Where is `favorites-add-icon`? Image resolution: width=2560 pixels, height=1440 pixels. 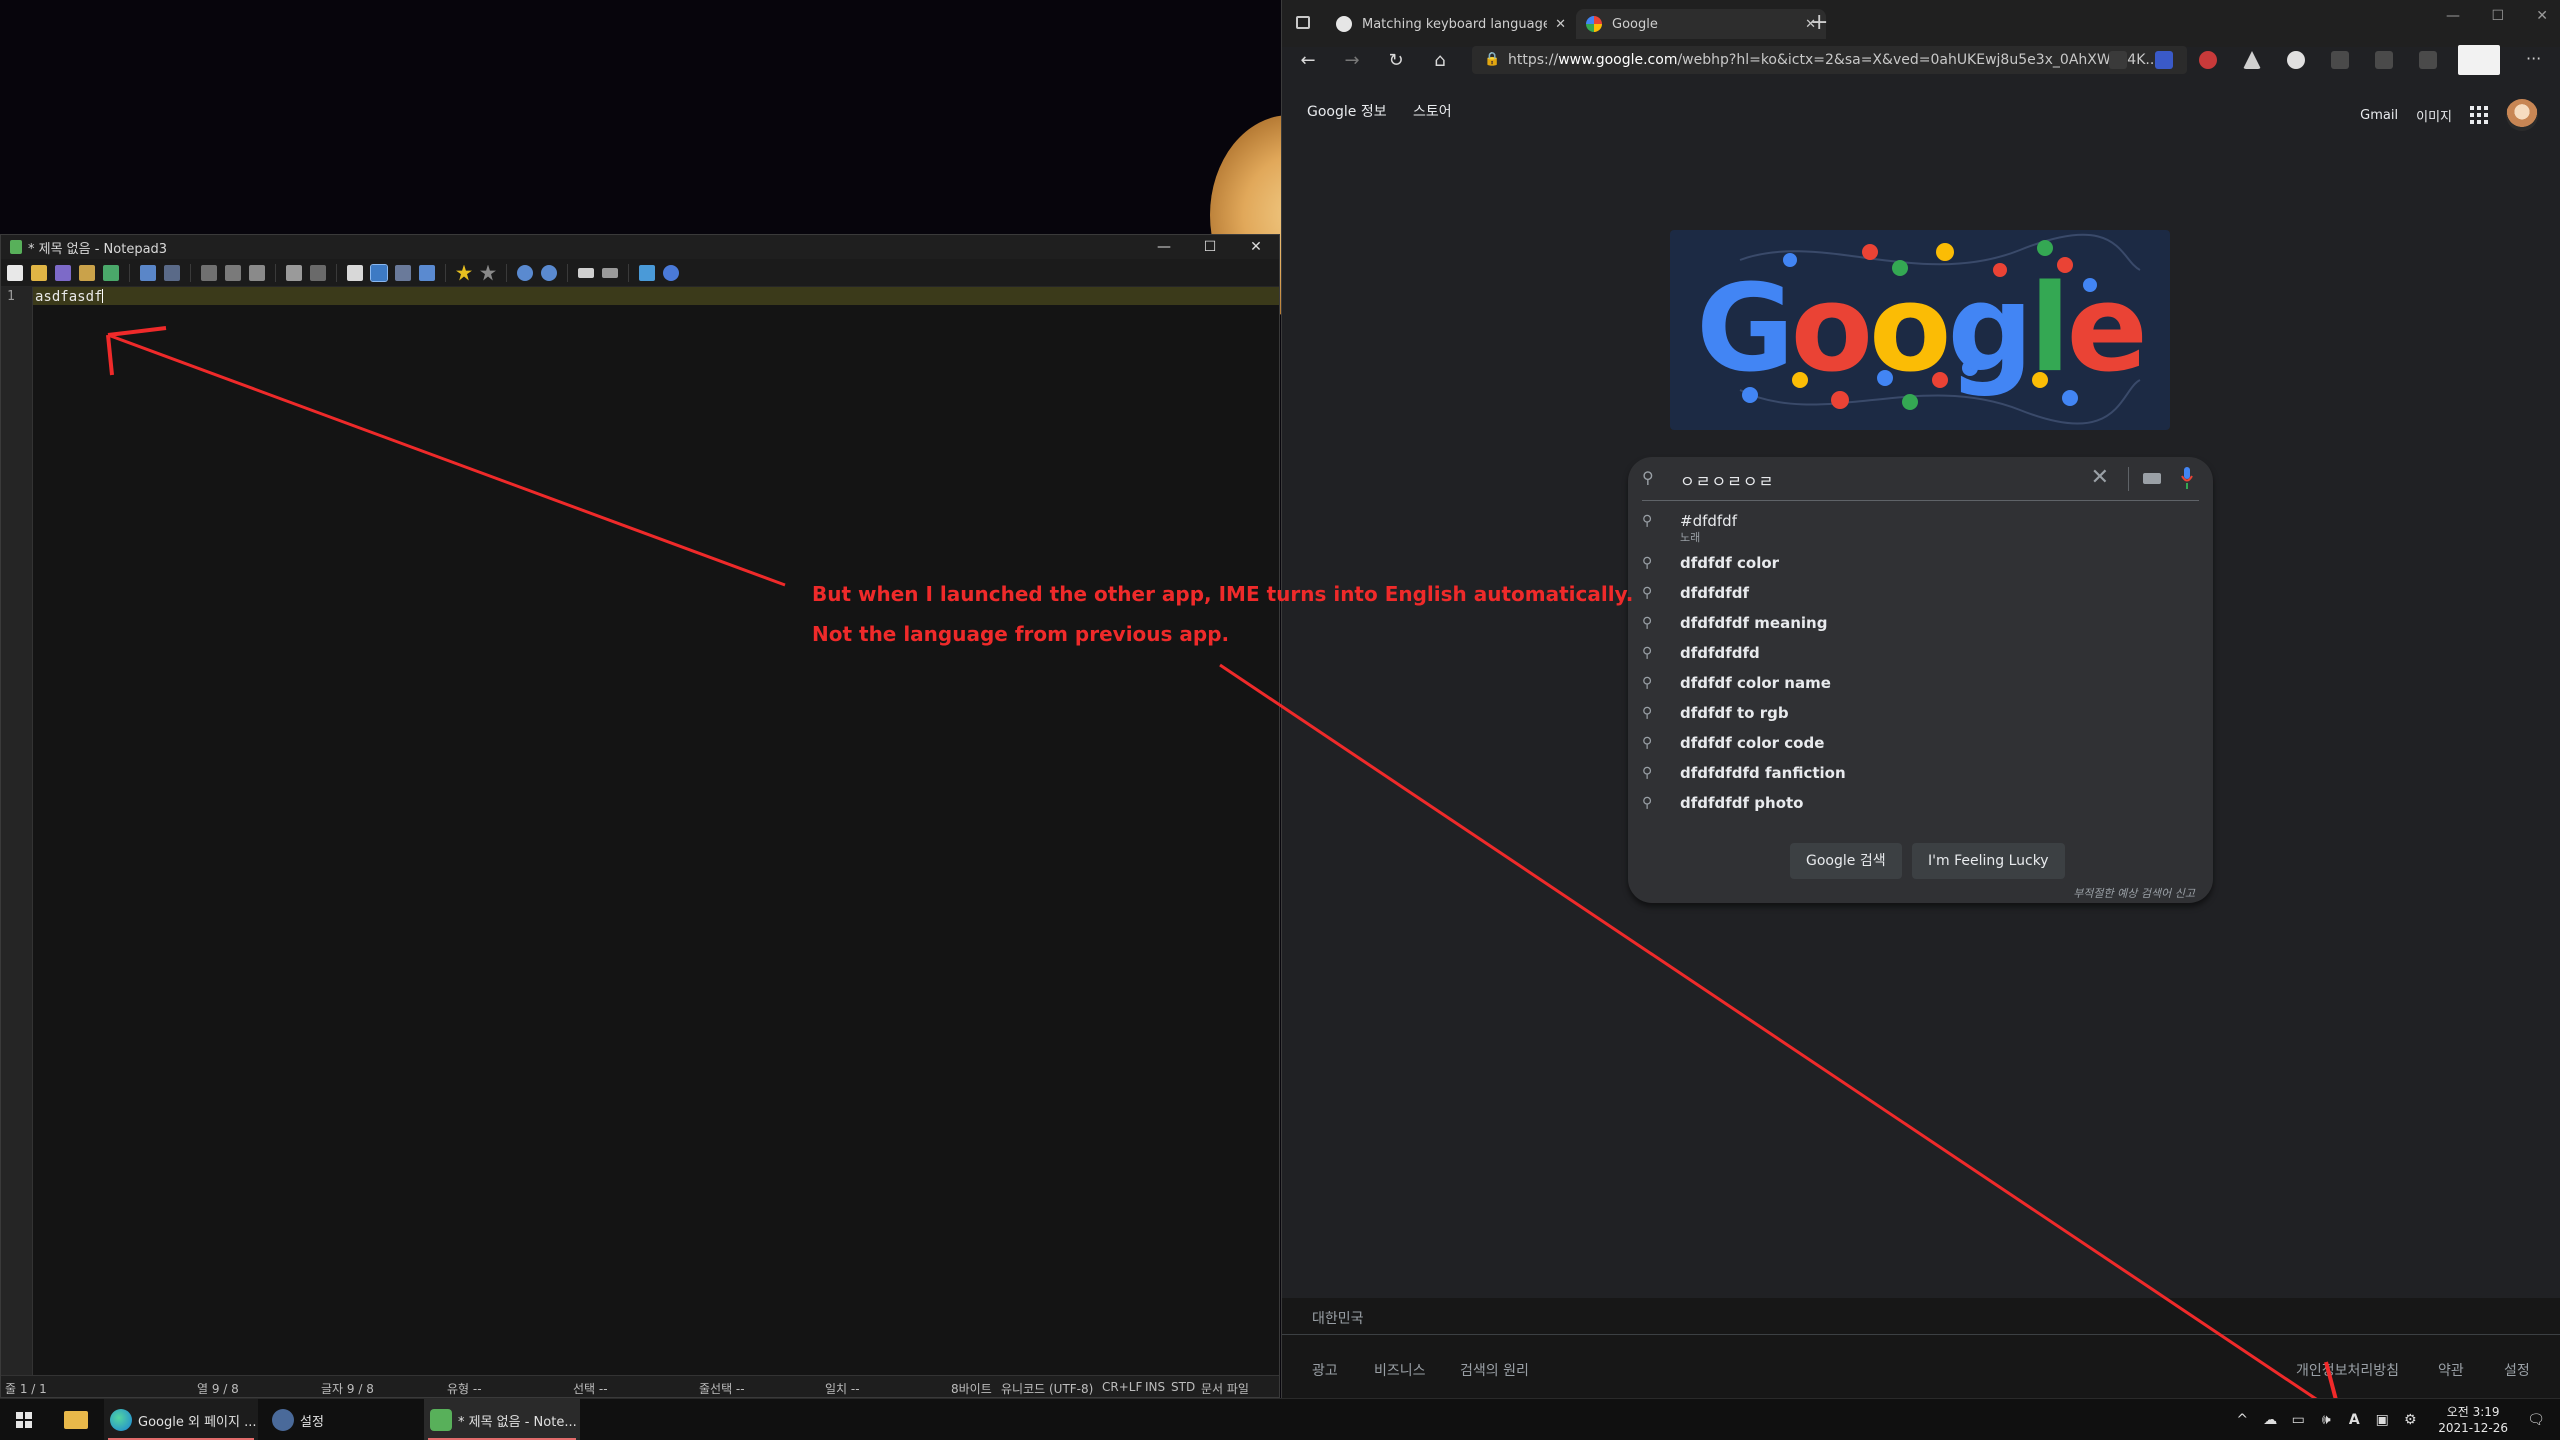
favorites-add-icon is located at coordinates (2118, 60).